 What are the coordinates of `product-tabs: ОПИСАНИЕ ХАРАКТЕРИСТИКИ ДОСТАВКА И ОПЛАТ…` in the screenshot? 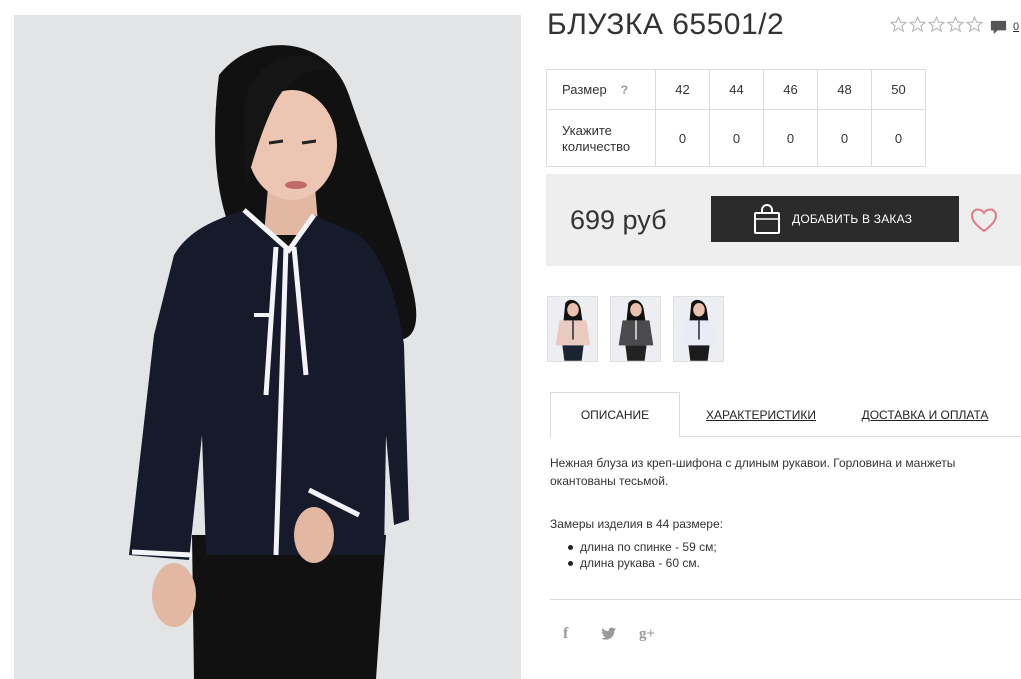 It's located at (785, 415).